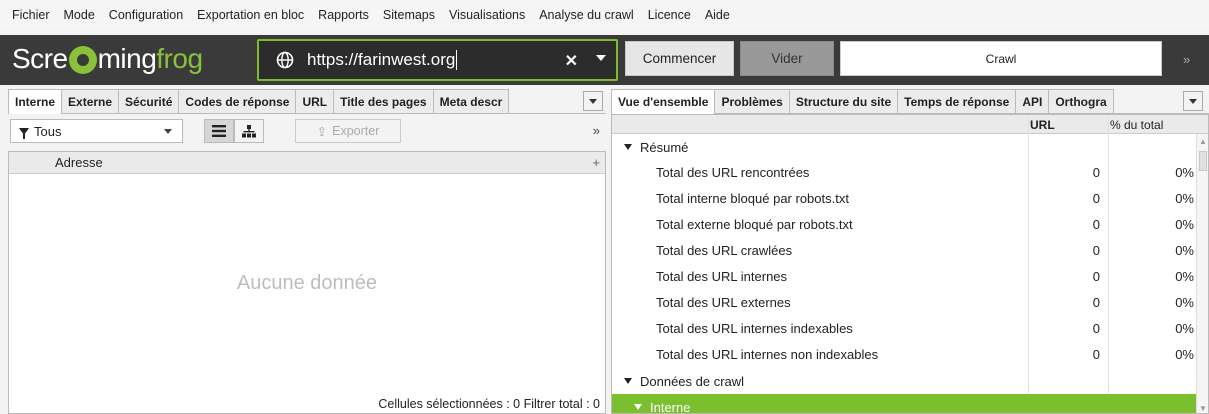 This screenshot has width=1209, height=414. What do you see at coordinates (905, 147) in the screenshot?
I see `section-resume: Résumé` at bounding box center [905, 147].